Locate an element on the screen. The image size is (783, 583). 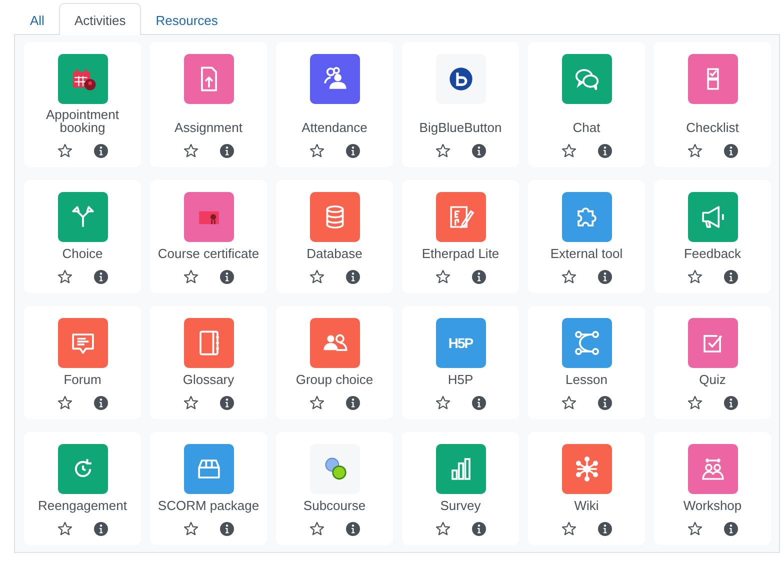
activity-card: Choice is located at coordinates (82, 236).